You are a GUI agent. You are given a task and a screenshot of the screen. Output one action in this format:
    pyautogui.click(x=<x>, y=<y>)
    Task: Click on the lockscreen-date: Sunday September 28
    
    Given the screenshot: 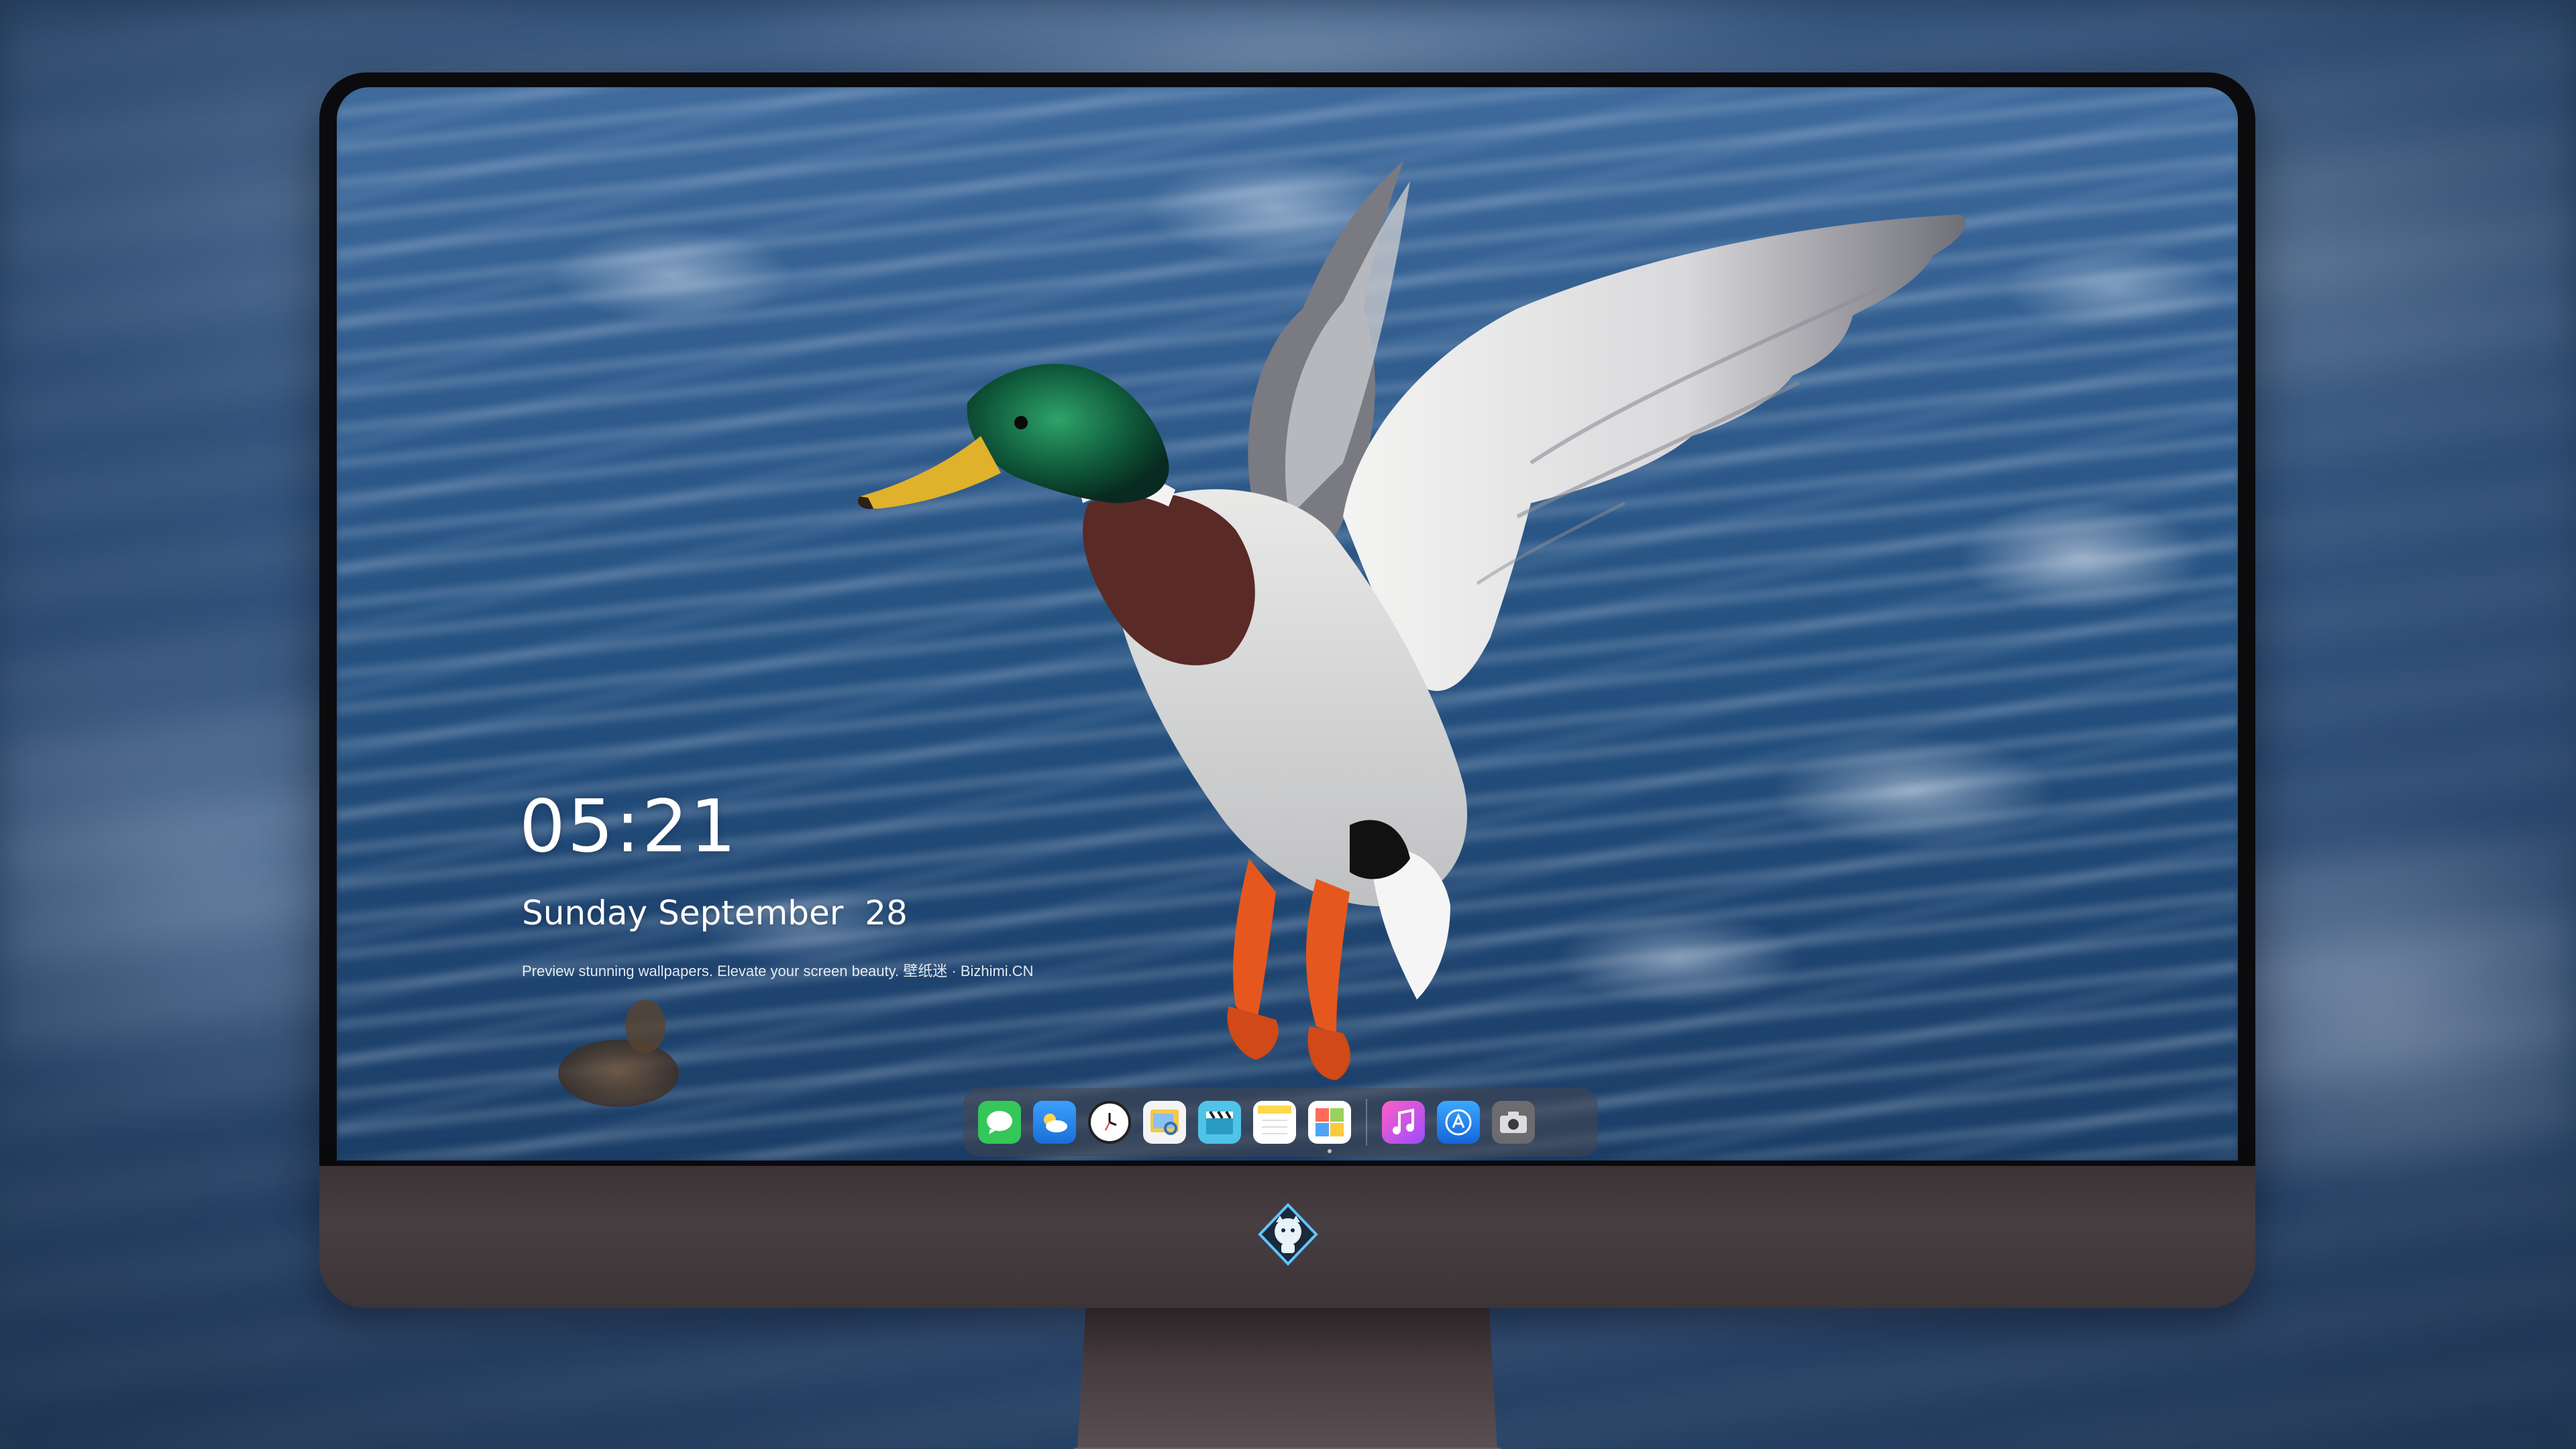 What is the action you would take?
    pyautogui.click(x=715, y=913)
    